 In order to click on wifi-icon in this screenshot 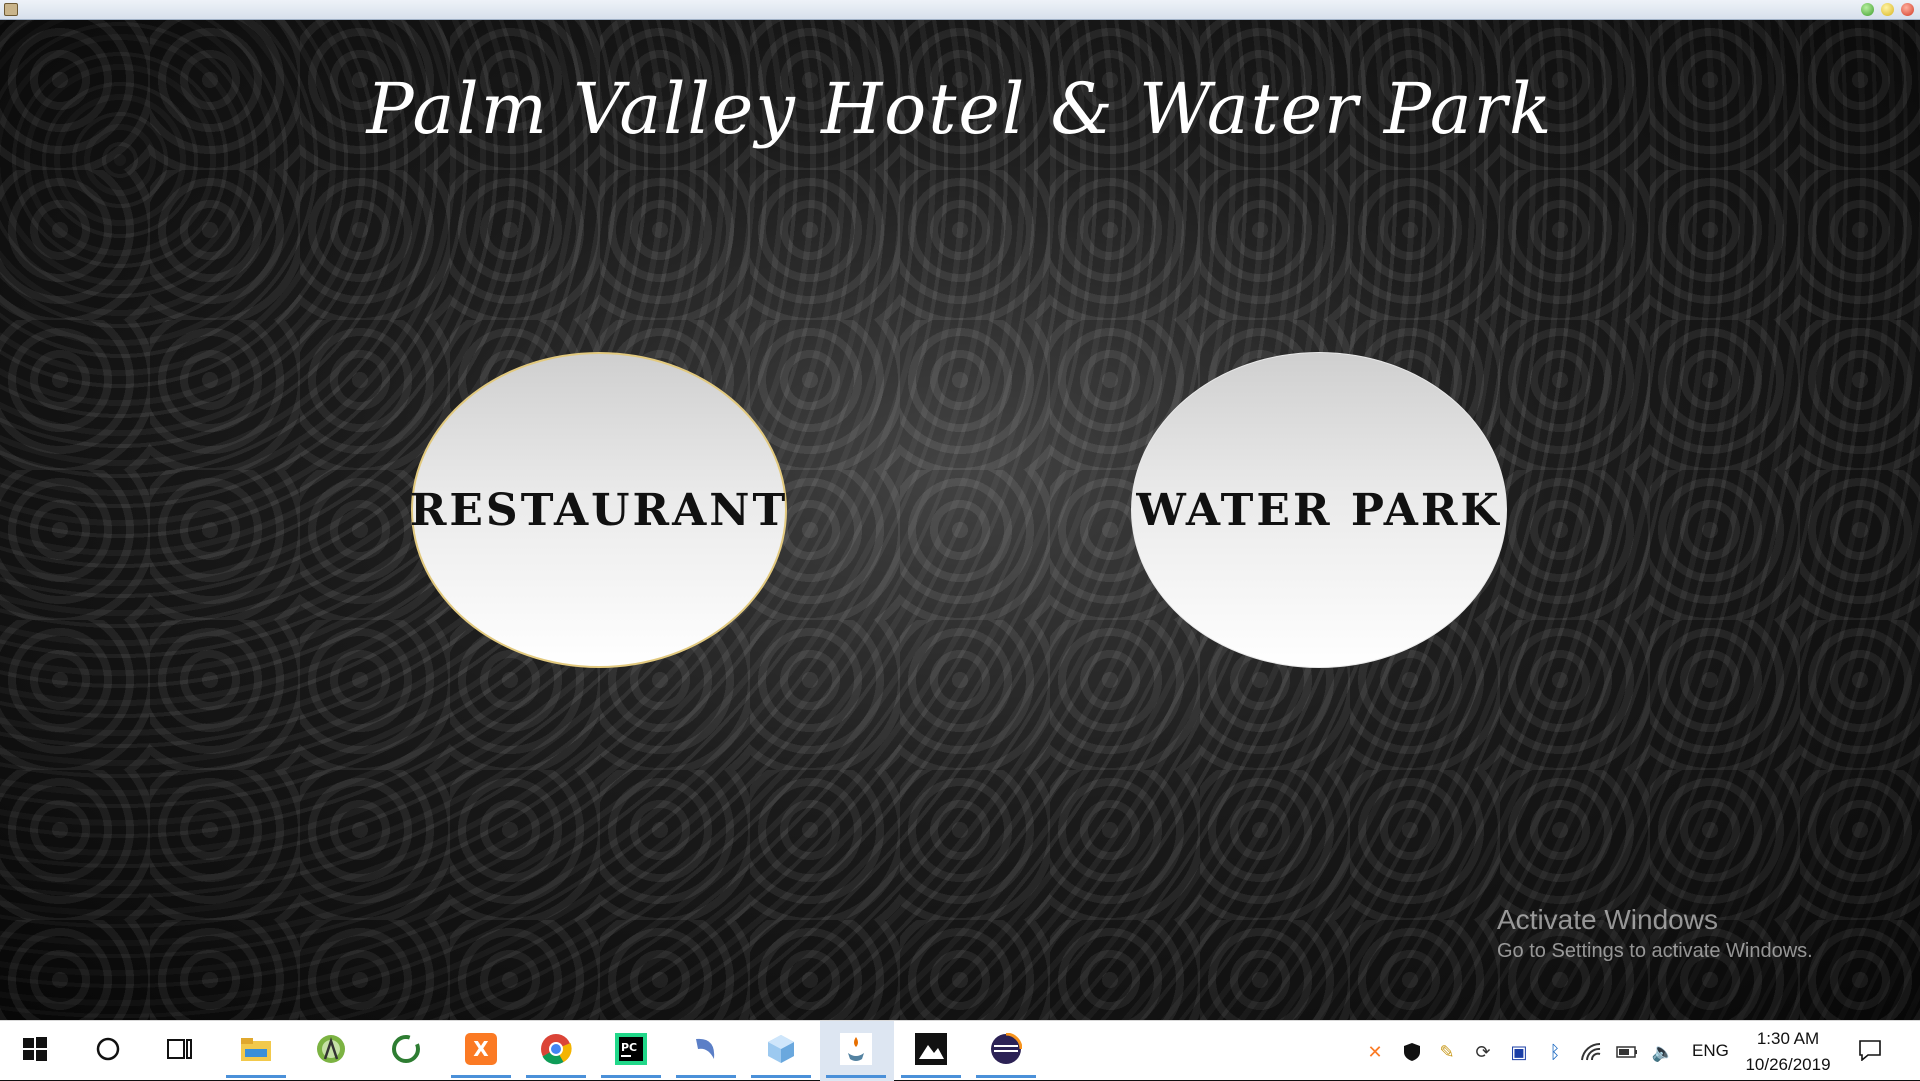, I will do `click(1591, 1052)`.